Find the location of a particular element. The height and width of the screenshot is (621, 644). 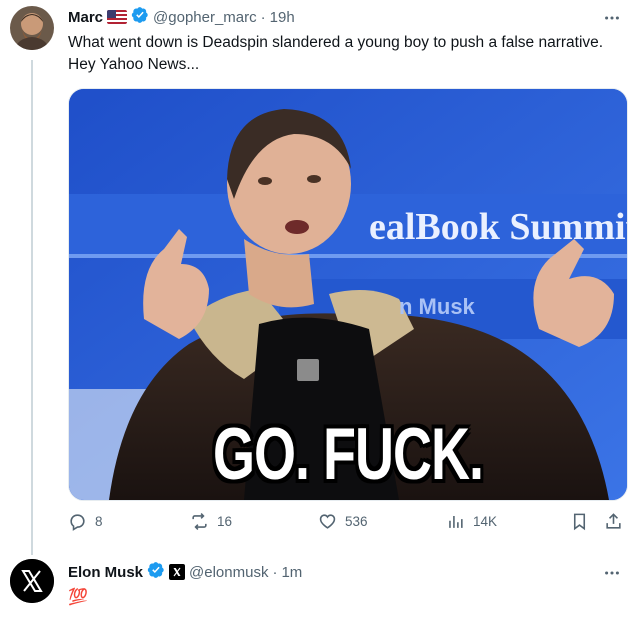

like-icon is located at coordinates (327, 521).